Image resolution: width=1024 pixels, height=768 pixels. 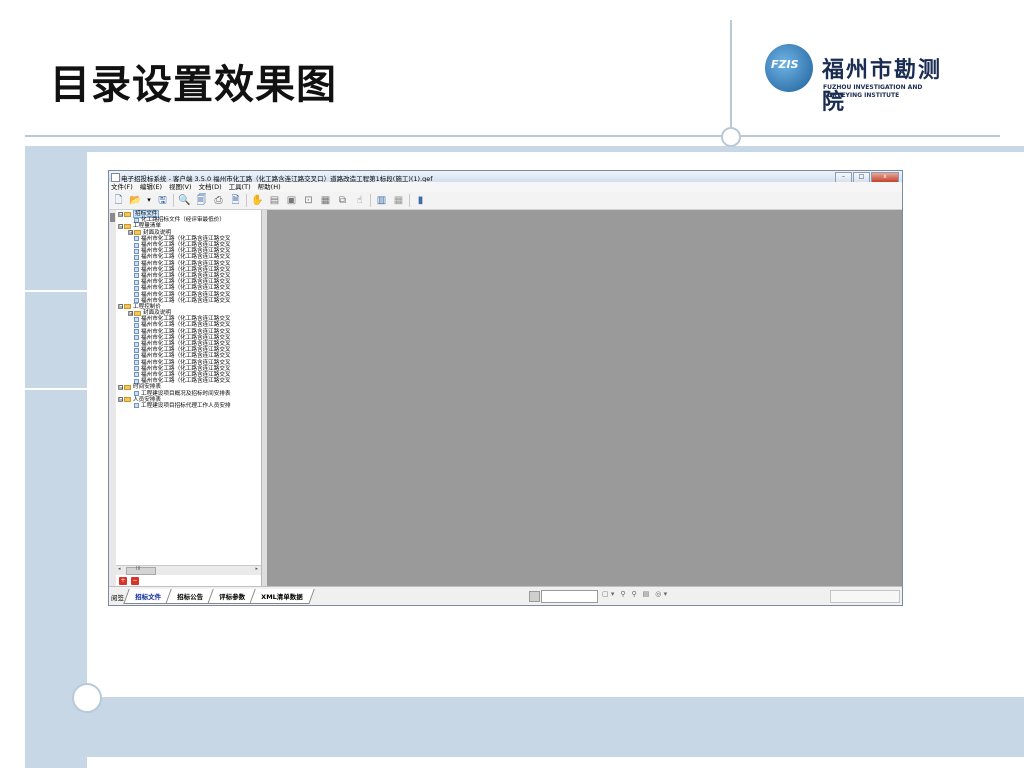 I want to click on tab-label: 招标公告, so click(x=190, y=597).